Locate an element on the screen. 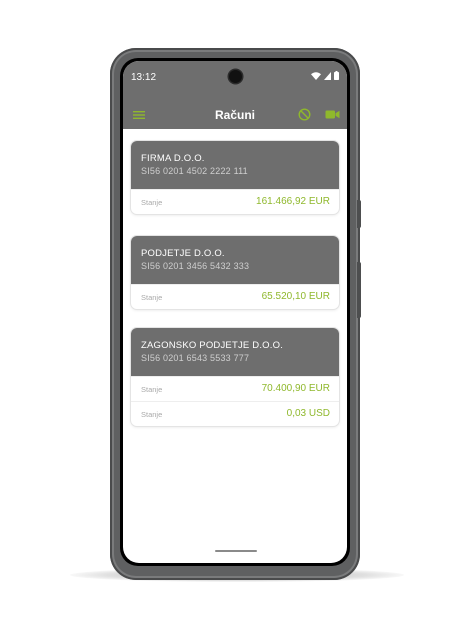 The image size is (474, 632). balance-row: Stanje 65.520,10 EUR is located at coordinates (235, 296).